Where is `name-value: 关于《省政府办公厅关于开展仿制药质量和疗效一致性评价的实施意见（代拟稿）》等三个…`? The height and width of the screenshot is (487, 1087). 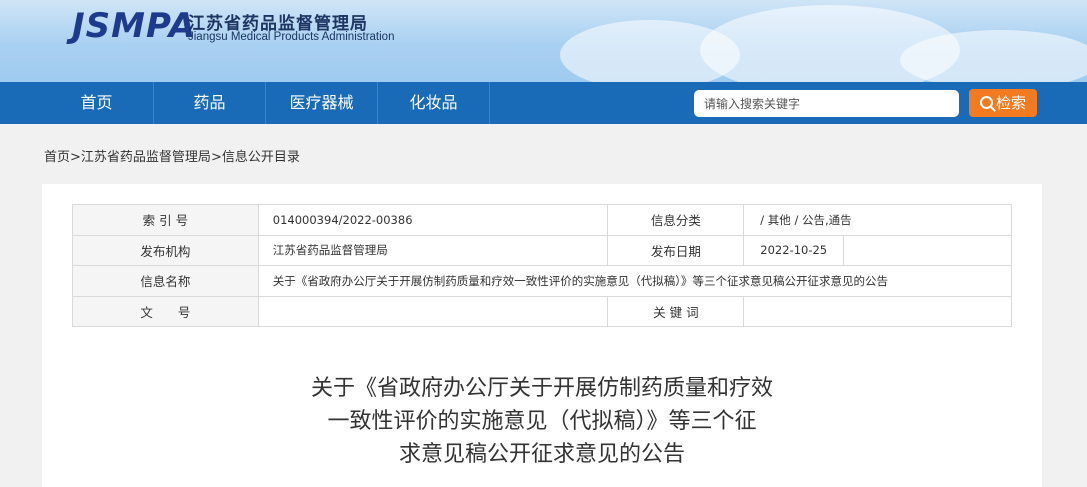
name-value: 关于《省政府办公厅关于开展仿制药质量和疗效一致性评价的实施意见（代拟稿）》等三个… is located at coordinates (635, 281).